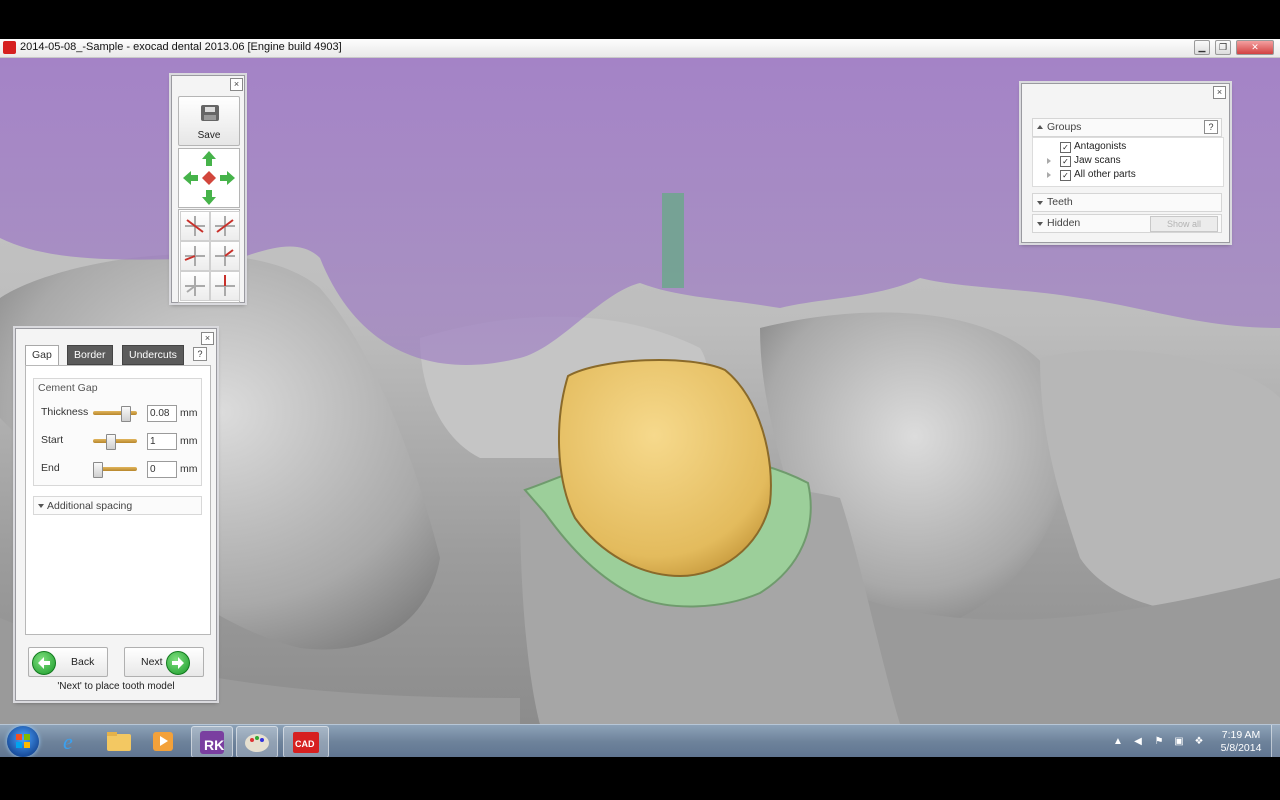 The width and height of the screenshot is (1280, 800). What do you see at coordinates (1127, 223) in the screenshot?
I see `hidden-header: Hidden Show all` at bounding box center [1127, 223].